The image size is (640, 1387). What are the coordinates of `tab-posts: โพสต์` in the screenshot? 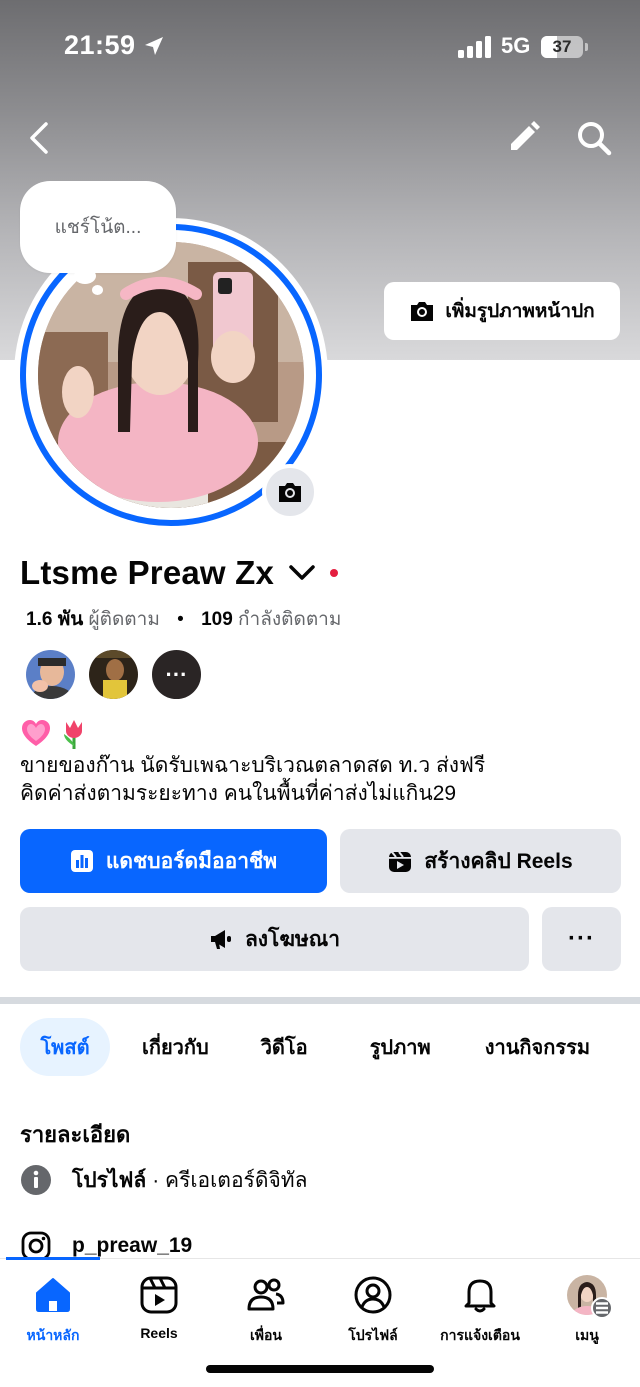 It's located at (65, 1047).